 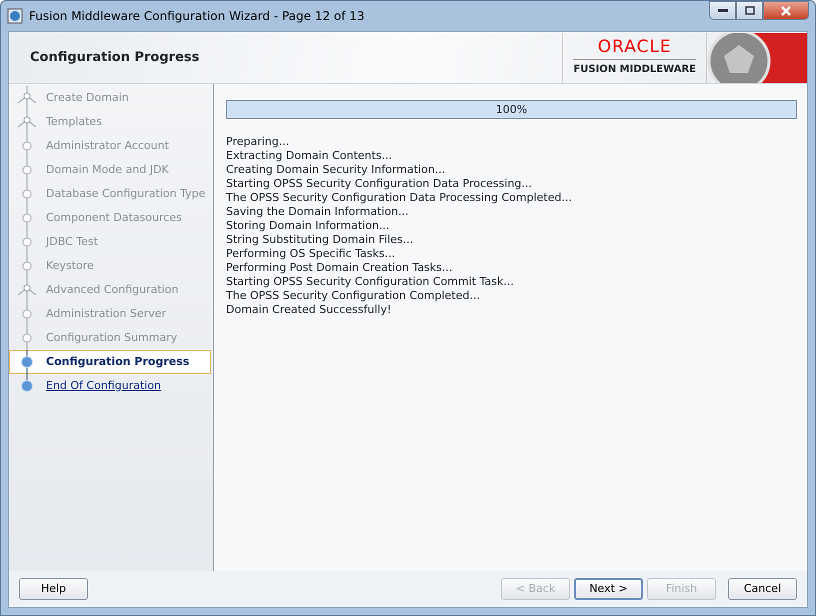 I want to click on step-label: Component Datasources, so click(x=114, y=218).